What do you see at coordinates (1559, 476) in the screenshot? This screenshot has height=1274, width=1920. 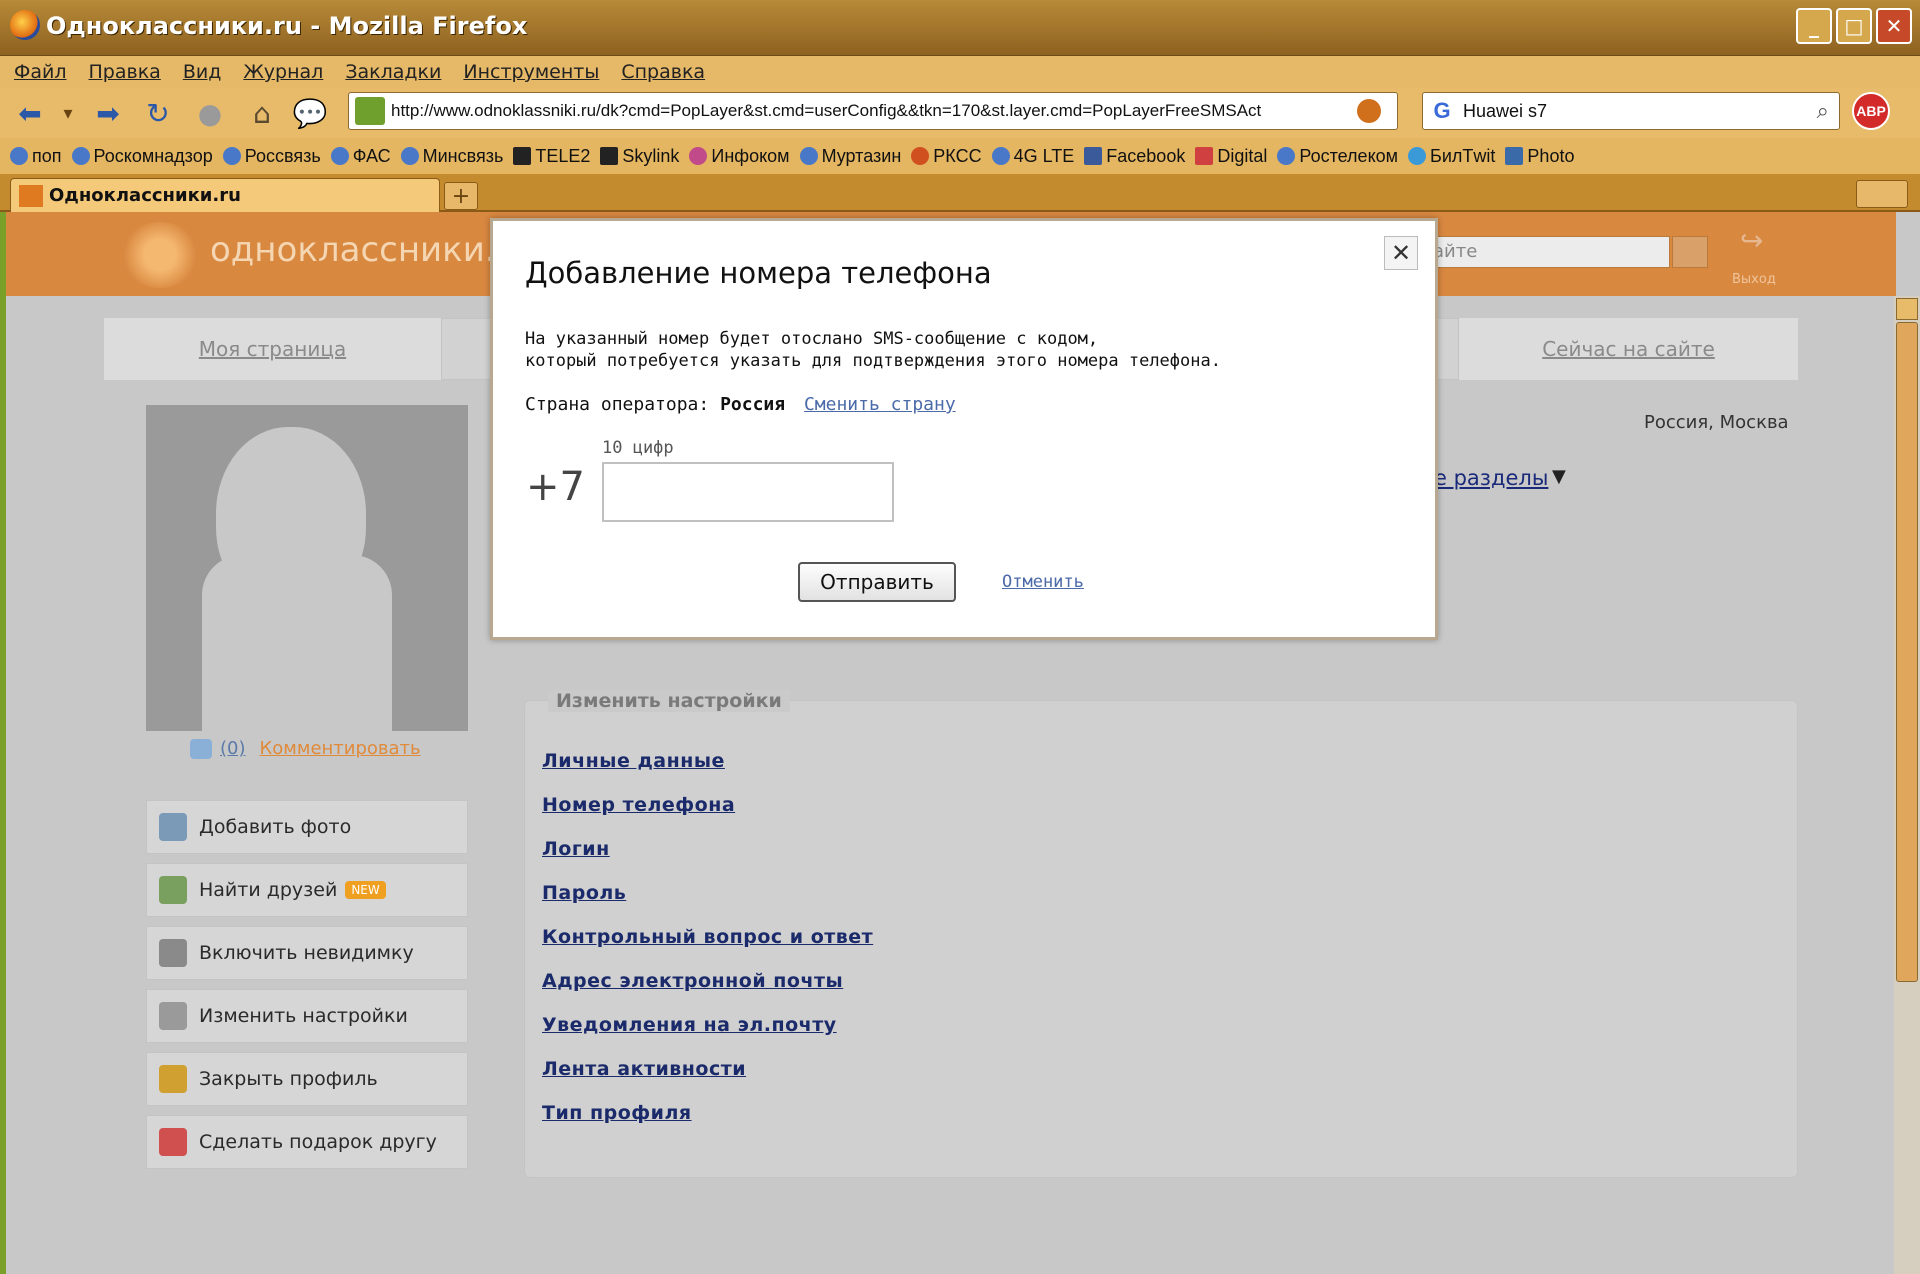 I see `sections-dropdown-arrow: ▼` at bounding box center [1559, 476].